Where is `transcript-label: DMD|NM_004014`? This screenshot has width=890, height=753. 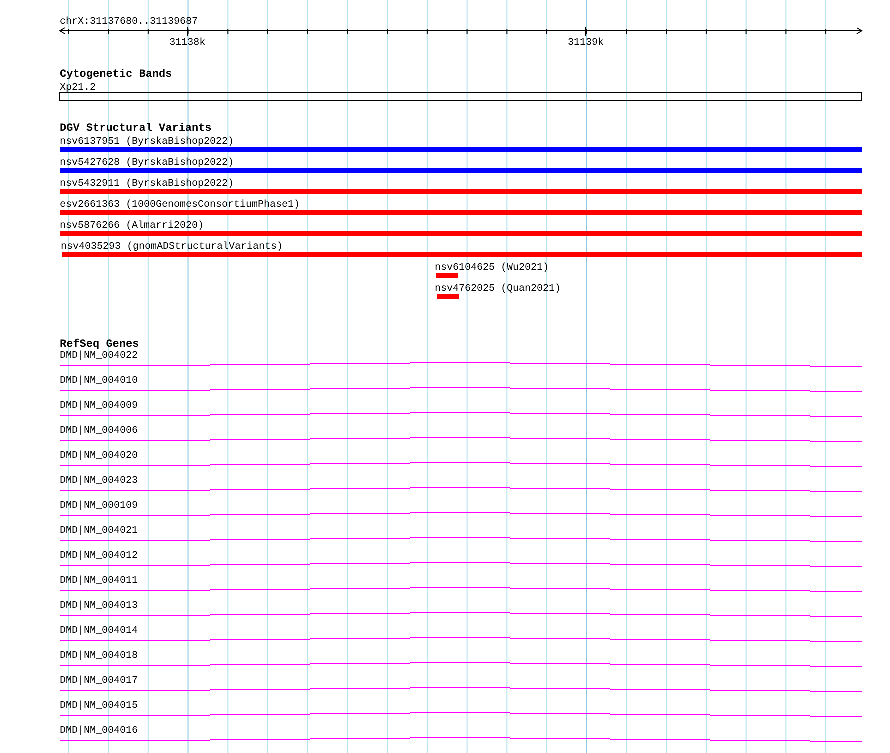
transcript-label: DMD|NM_004014 is located at coordinates (99, 631).